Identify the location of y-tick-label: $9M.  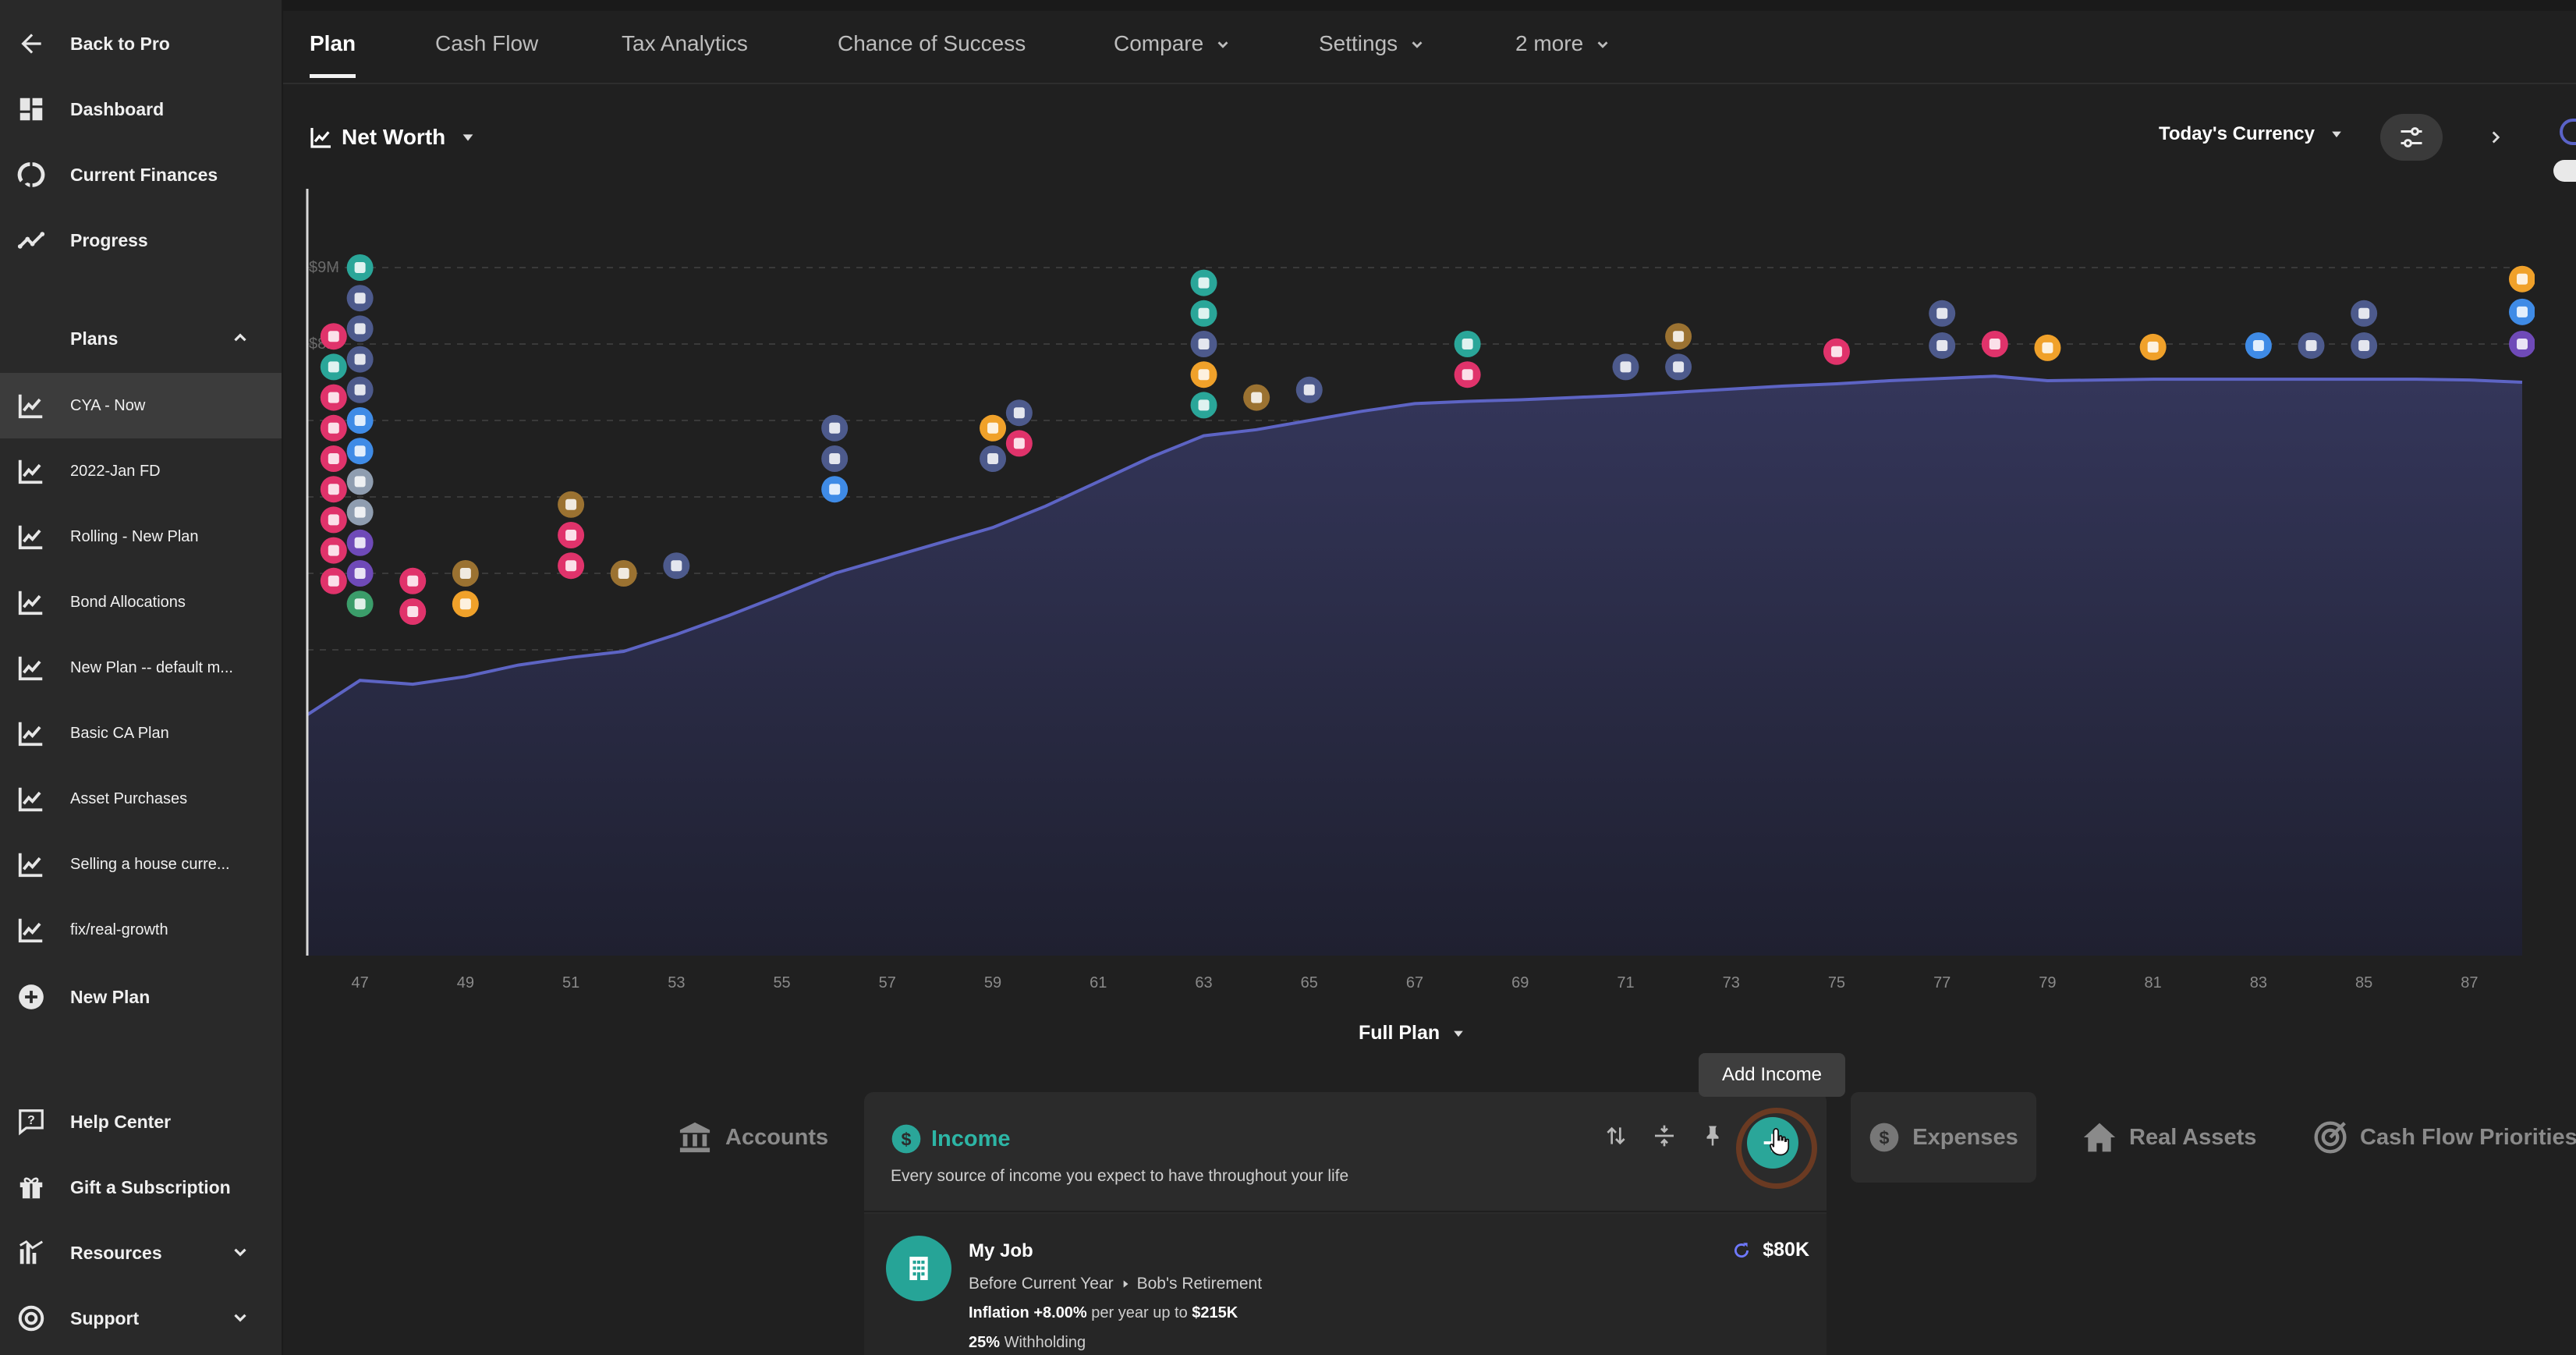
(324, 267).